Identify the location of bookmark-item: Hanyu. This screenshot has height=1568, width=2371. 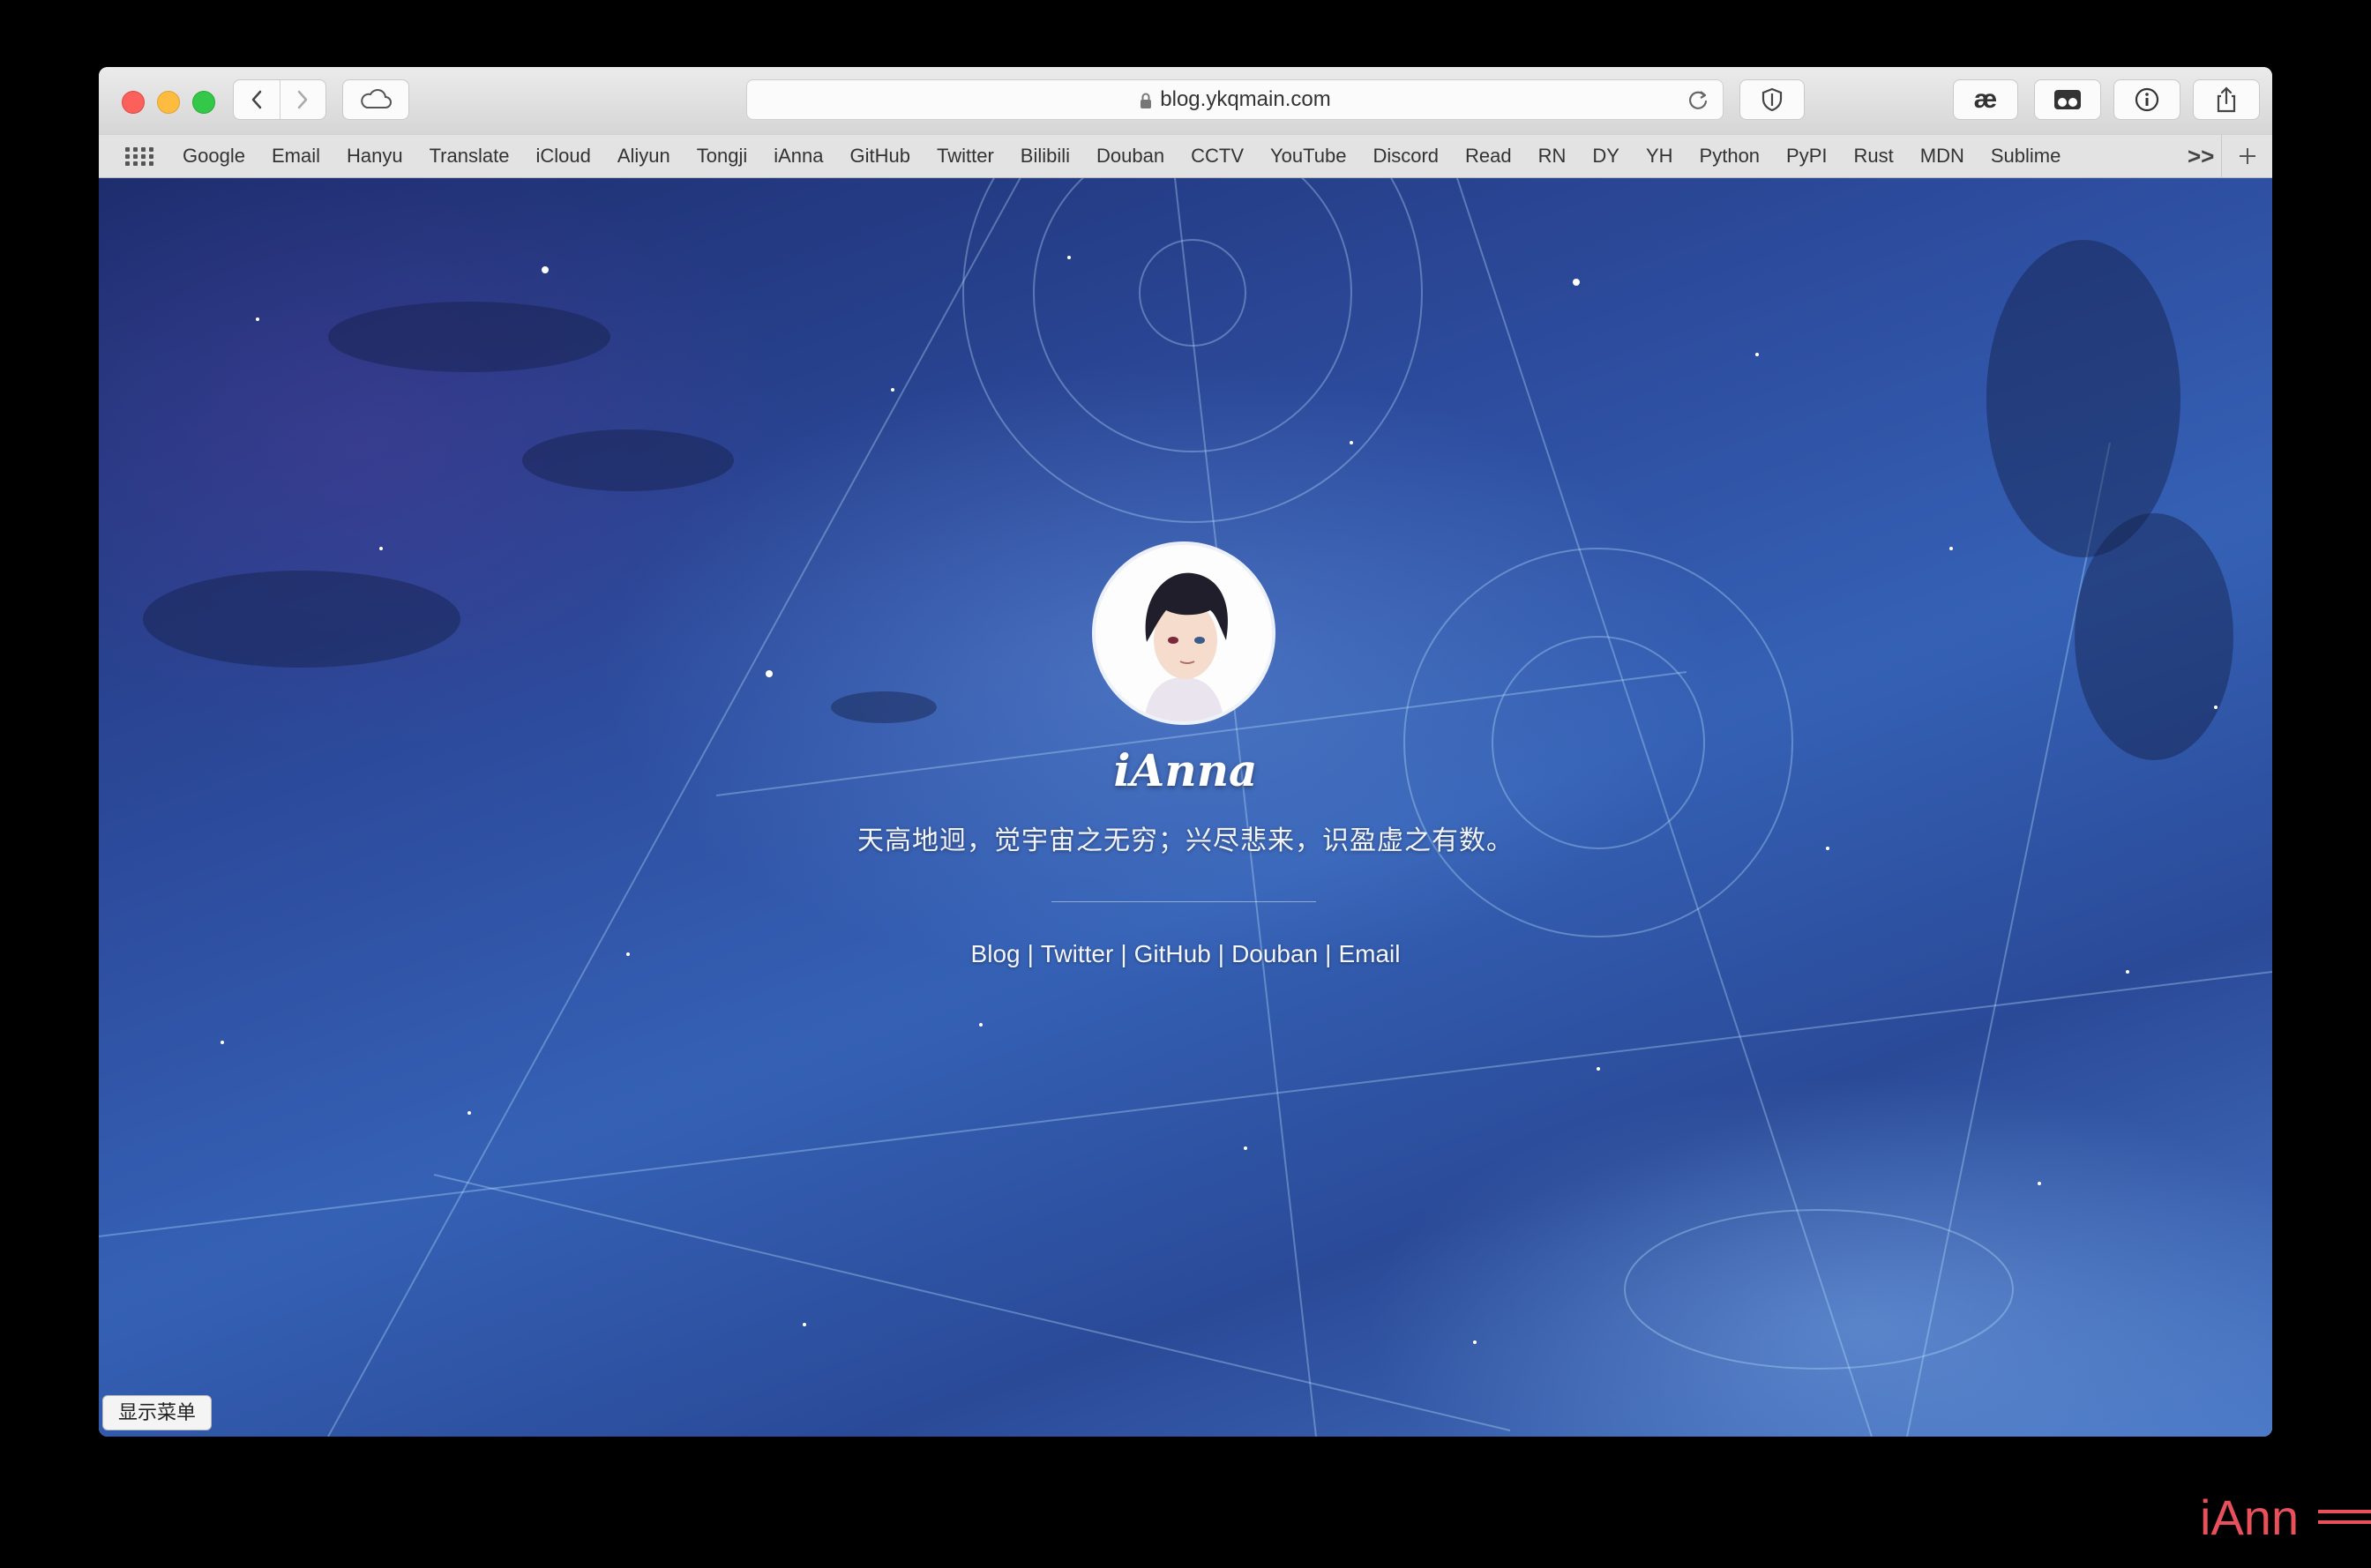
(374, 156).